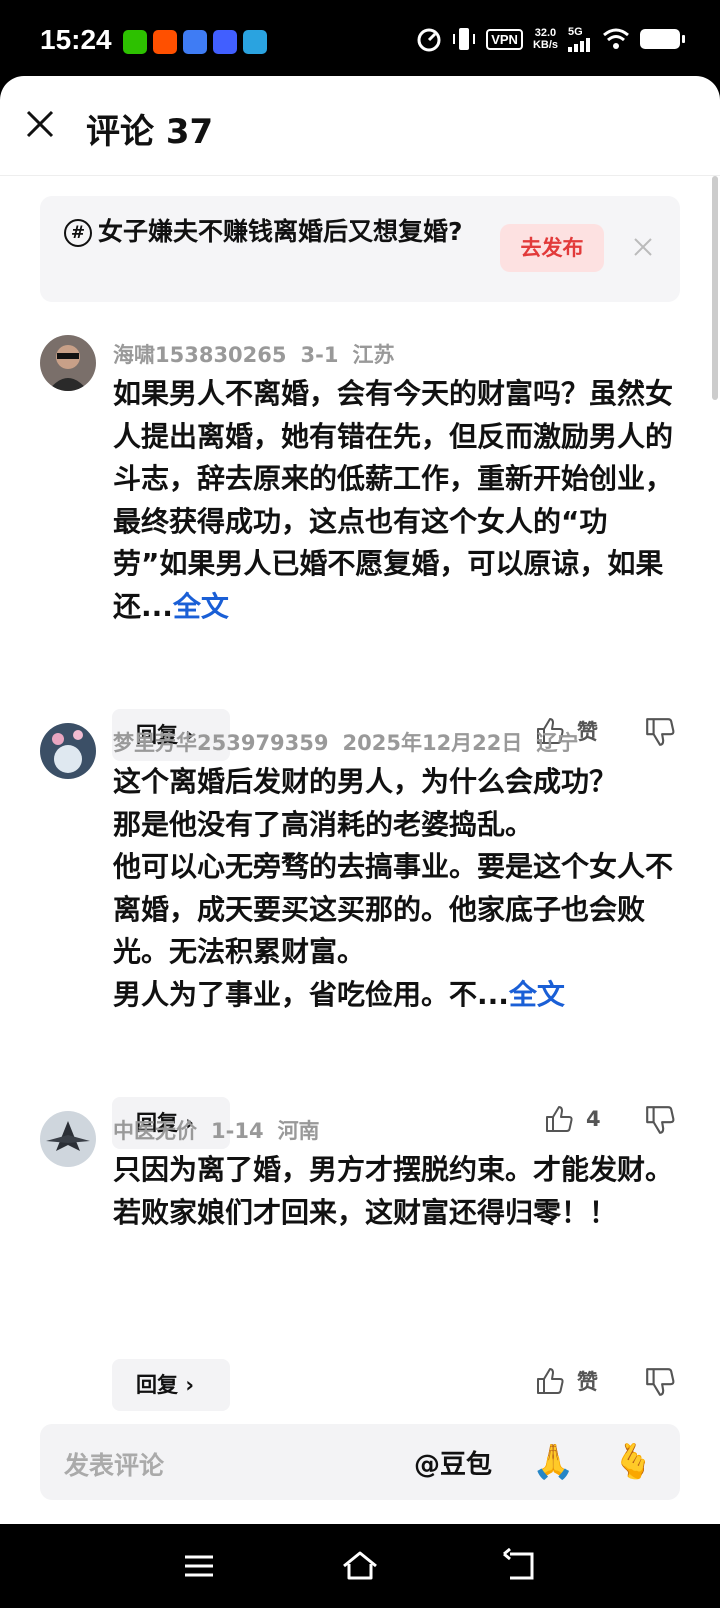 The image size is (720, 1608). I want to click on comment-date: 1-14, so click(237, 1131).